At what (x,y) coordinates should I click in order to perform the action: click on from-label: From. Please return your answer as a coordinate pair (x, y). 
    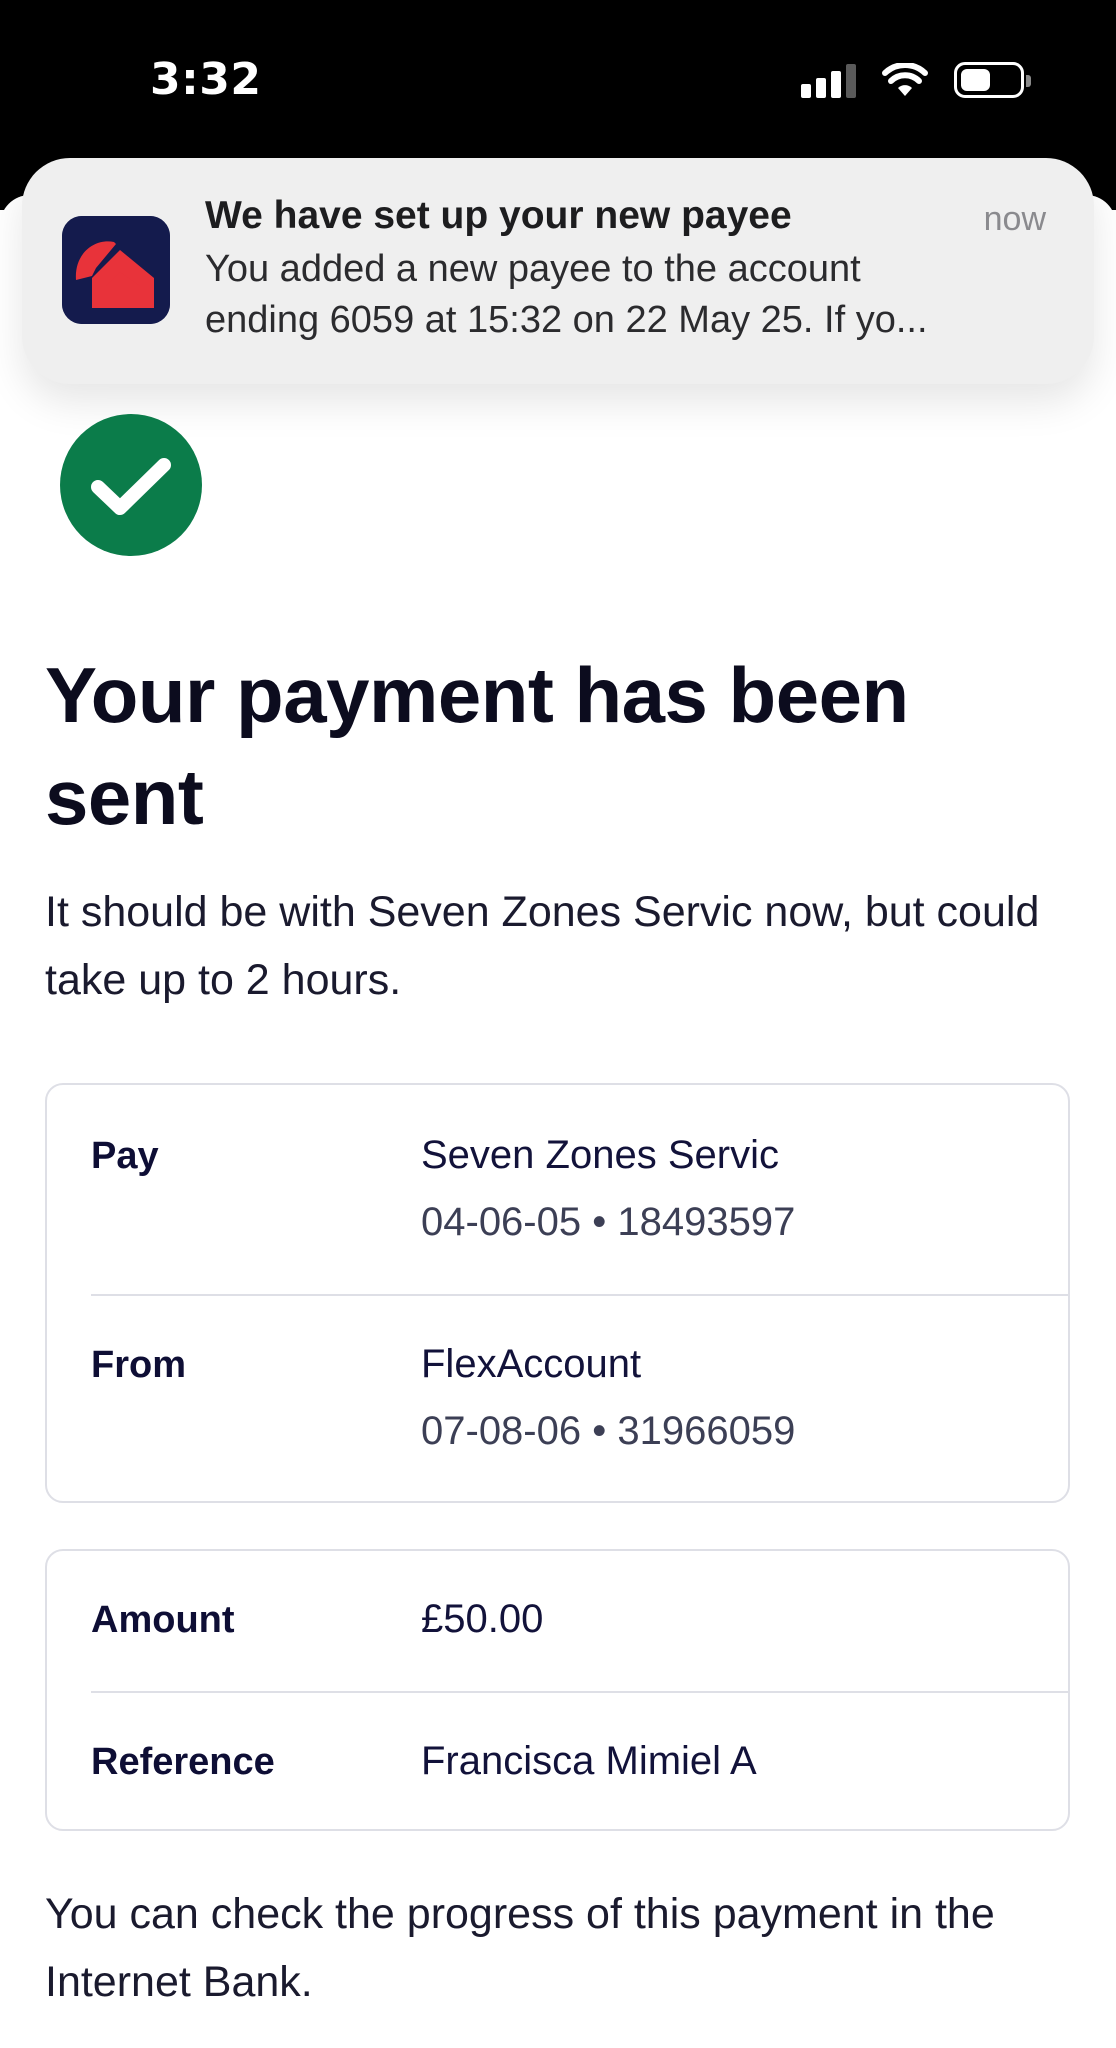
    Looking at the image, I should click on (138, 1365).